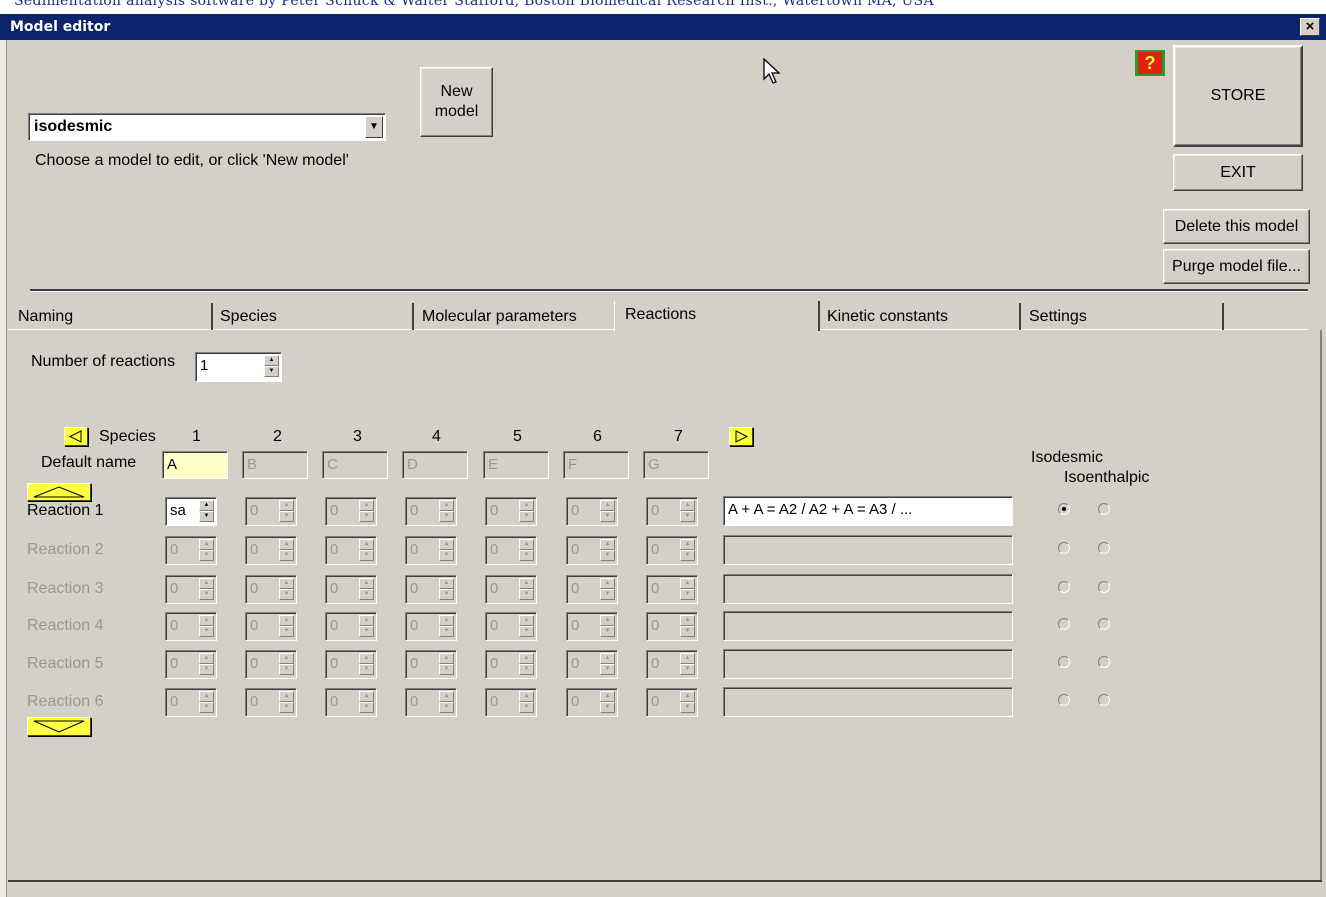 Image resolution: width=1326 pixels, height=897 pixels. Describe the element at coordinates (663, 27) in the screenshot. I see `title-bar: Model editor` at that location.